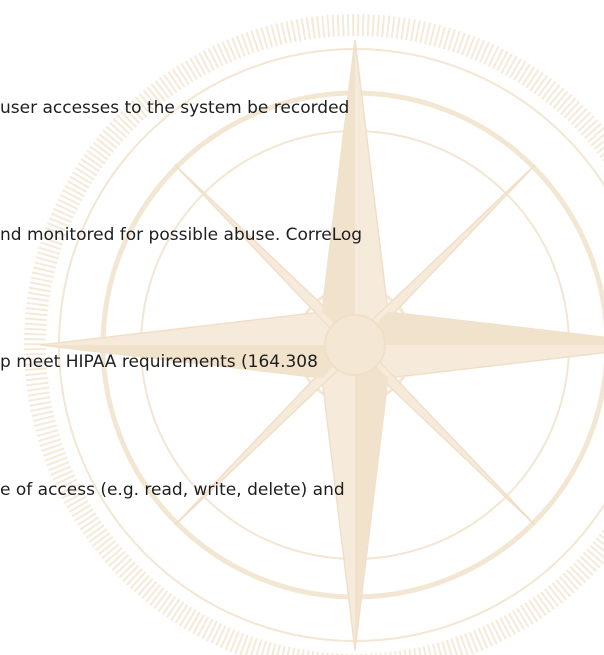  Describe the element at coordinates (159, 362) in the screenshot. I see `document-text-line: p meet HIPAA requirements (164.308` at that location.